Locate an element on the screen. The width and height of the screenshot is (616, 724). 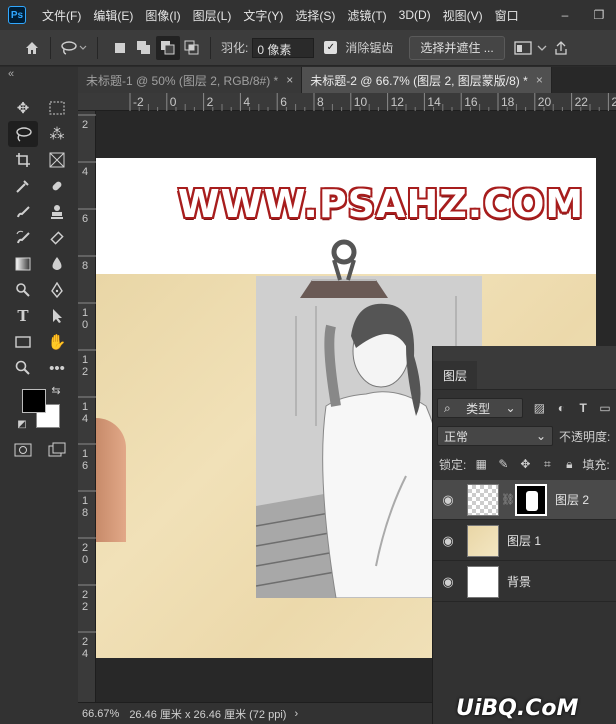
foreground-color-swatch is located at coordinates (34, 401).